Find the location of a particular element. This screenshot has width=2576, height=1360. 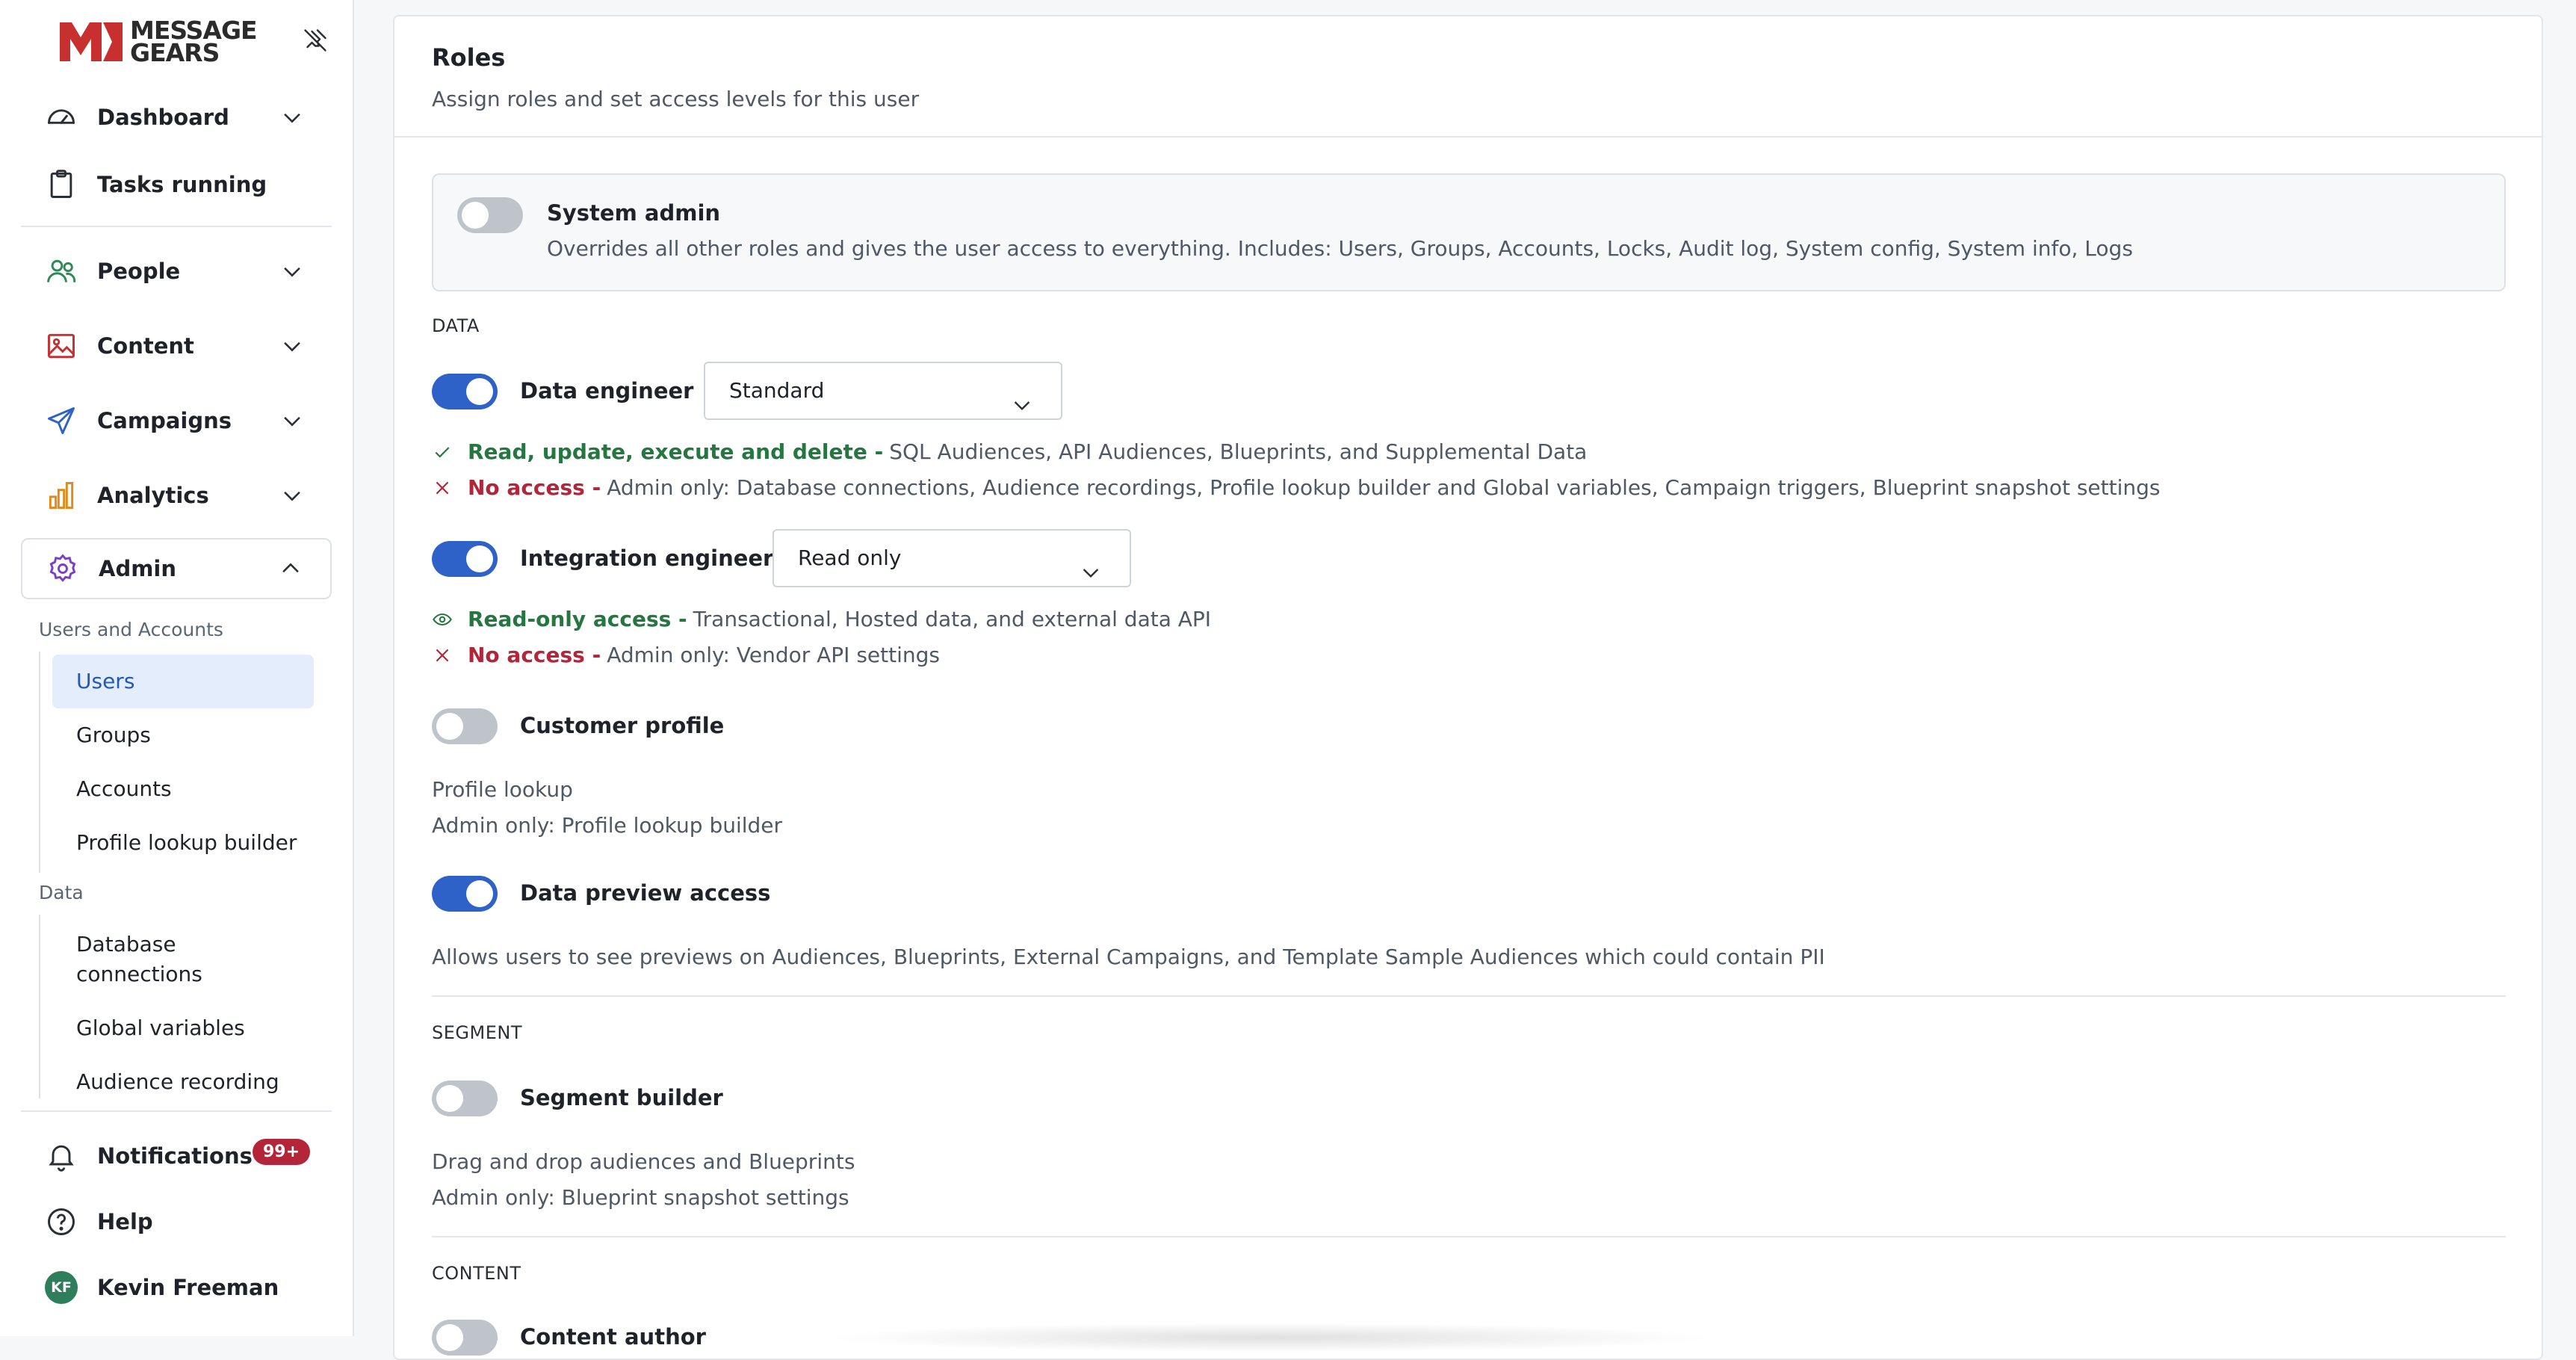

check-icon is located at coordinates (442, 452).